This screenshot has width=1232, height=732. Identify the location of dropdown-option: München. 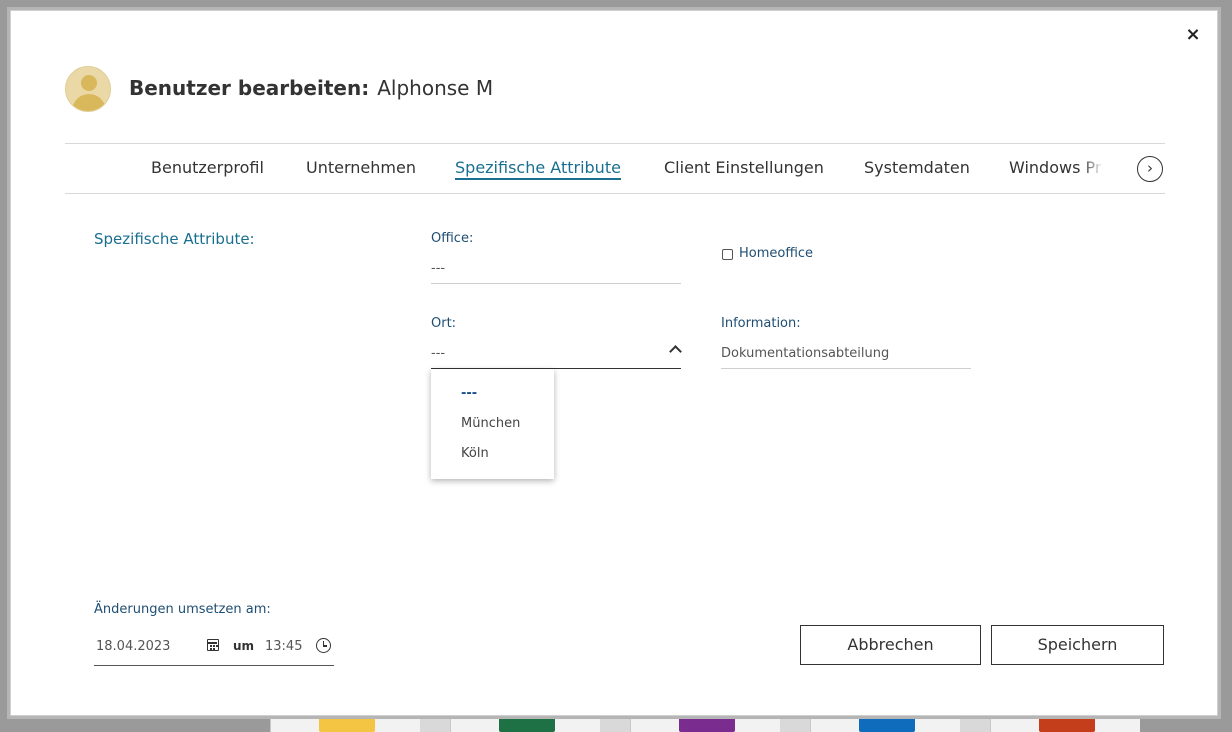
(490, 423).